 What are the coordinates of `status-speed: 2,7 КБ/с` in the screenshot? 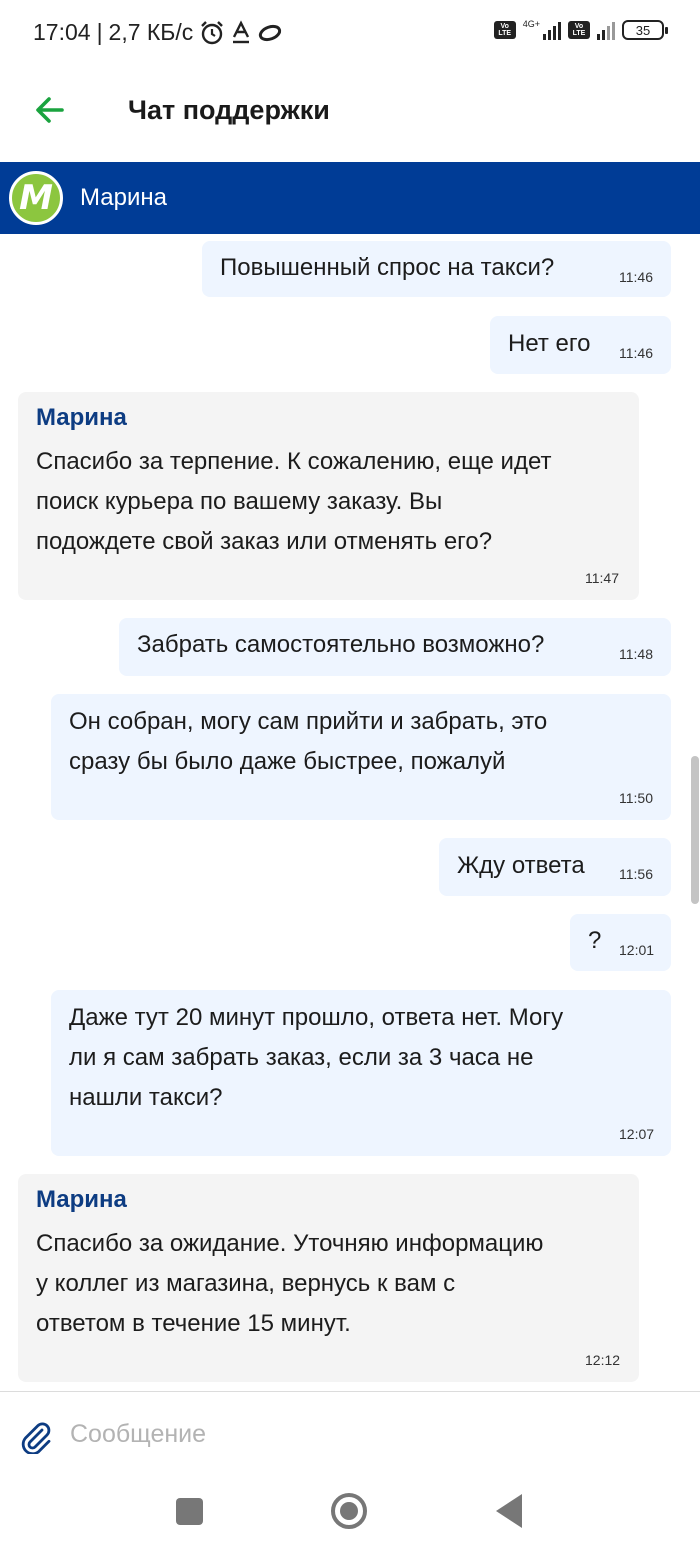 It's located at (151, 32).